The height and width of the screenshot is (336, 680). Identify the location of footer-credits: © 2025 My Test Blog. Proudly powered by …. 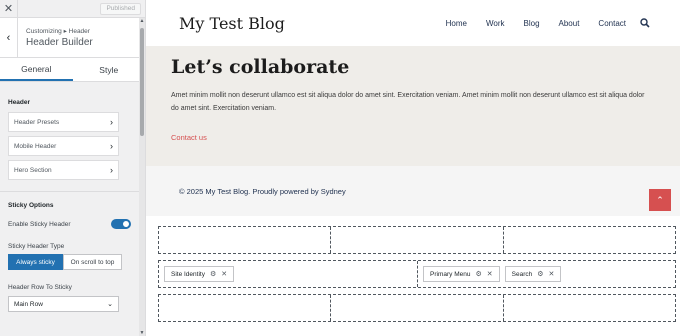
(262, 191).